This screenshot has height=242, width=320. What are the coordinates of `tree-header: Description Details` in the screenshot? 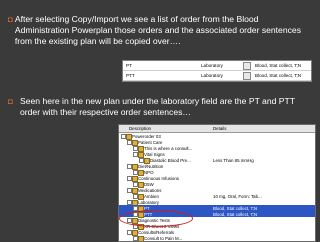 It's located at (217, 129).